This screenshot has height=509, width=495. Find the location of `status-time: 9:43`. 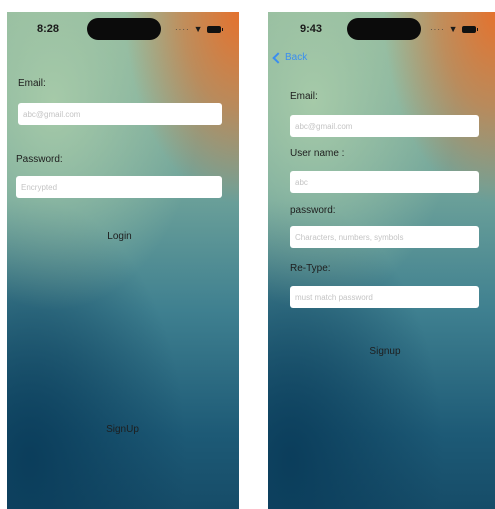

status-time: 9:43 is located at coordinates (311, 29).